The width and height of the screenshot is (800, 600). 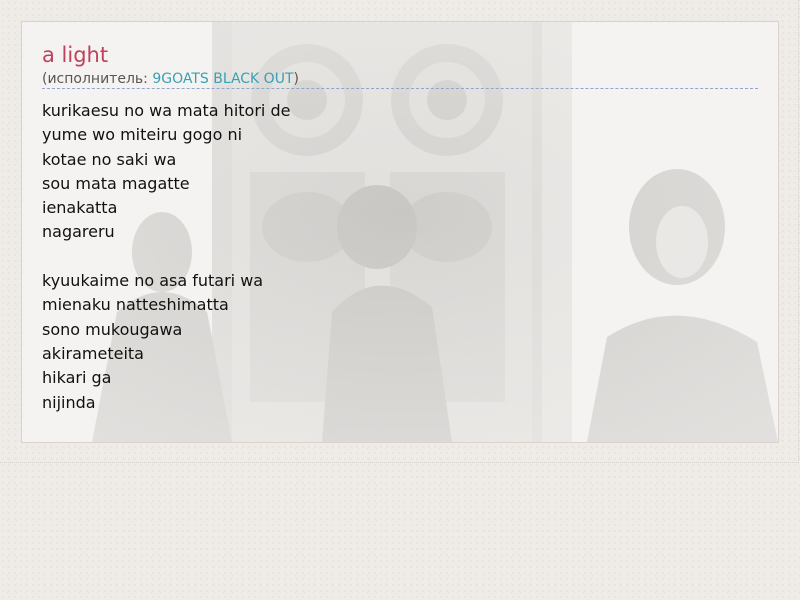 What do you see at coordinates (116, 183) in the screenshot?
I see `lyric-line: sou mata magatte` at bounding box center [116, 183].